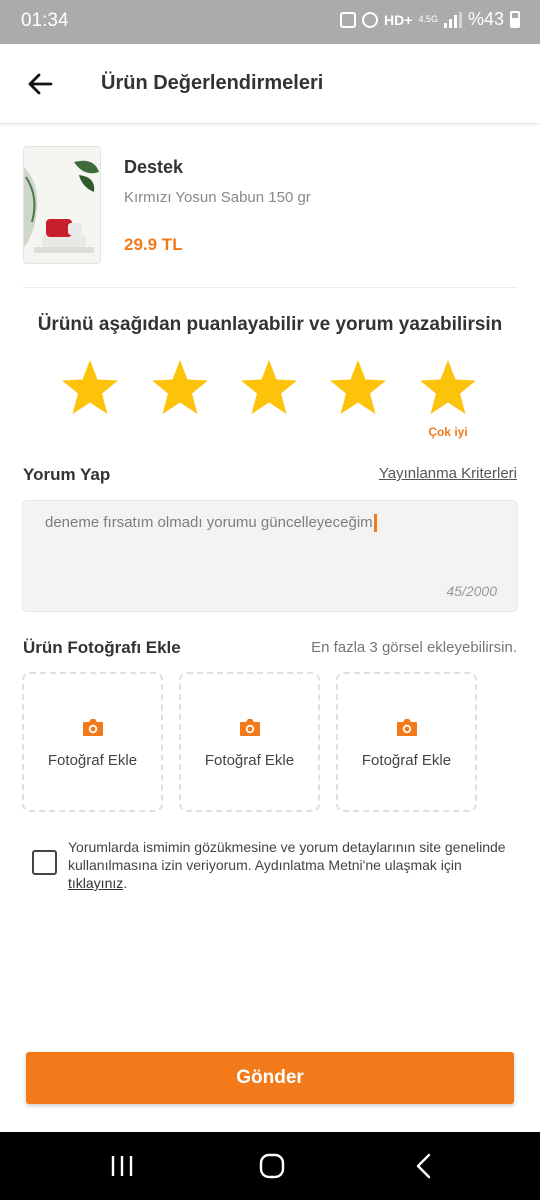  Describe the element at coordinates (45, 20) in the screenshot. I see `status-time: 01:34` at that location.